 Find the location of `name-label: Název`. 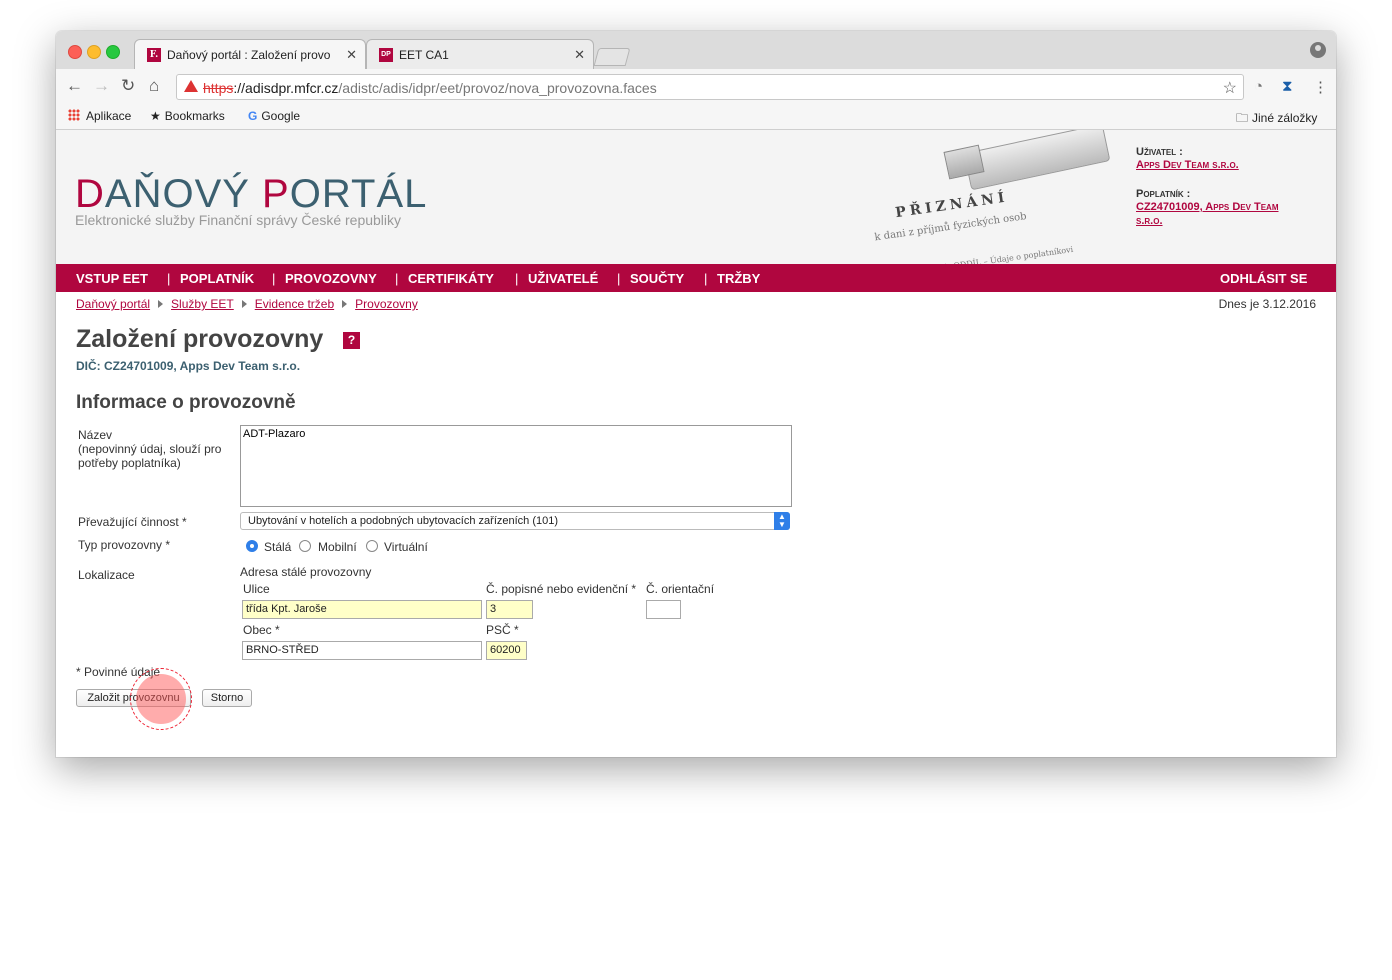

name-label: Název is located at coordinates (95, 435).